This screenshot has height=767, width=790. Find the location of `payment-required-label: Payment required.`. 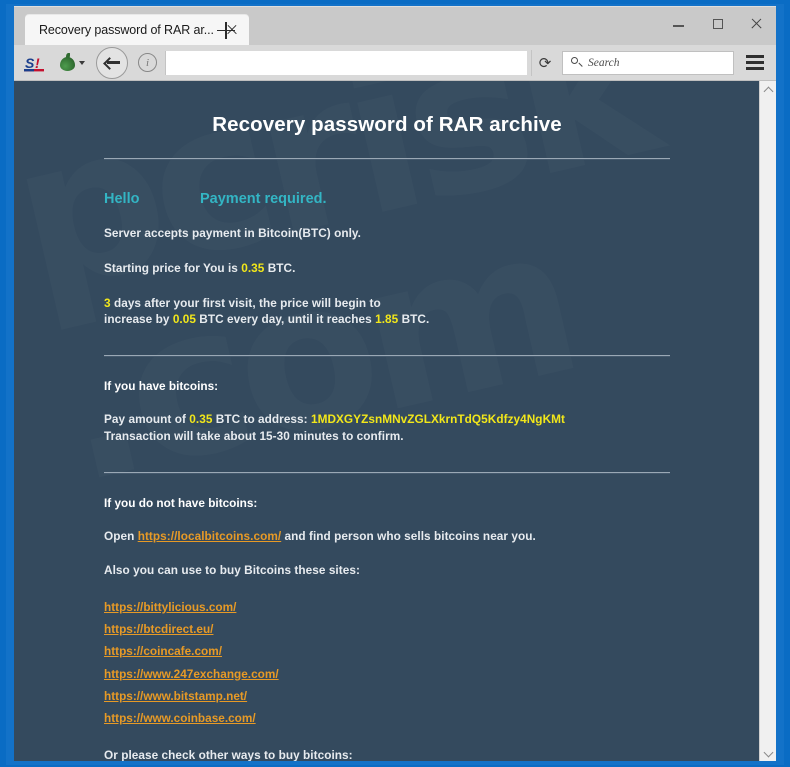

payment-required-label: Payment required. is located at coordinates (263, 199).